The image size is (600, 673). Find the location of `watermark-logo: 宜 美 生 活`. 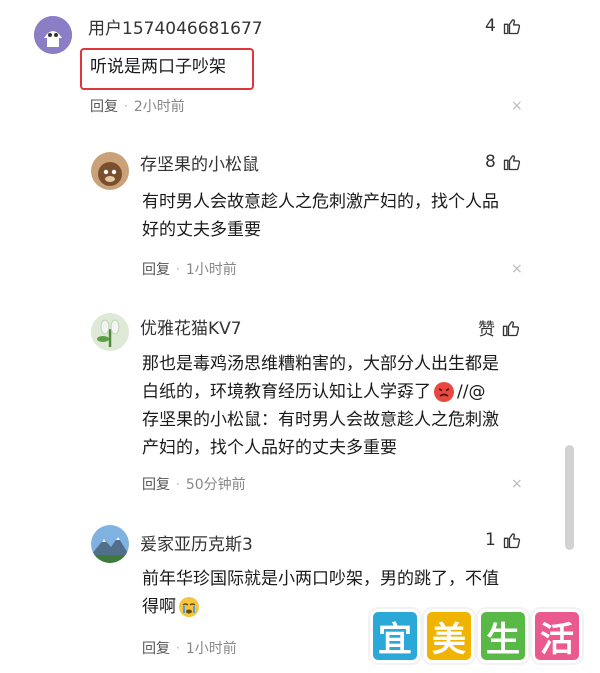

watermark-logo: 宜 美 生 活 is located at coordinates (476, 636).